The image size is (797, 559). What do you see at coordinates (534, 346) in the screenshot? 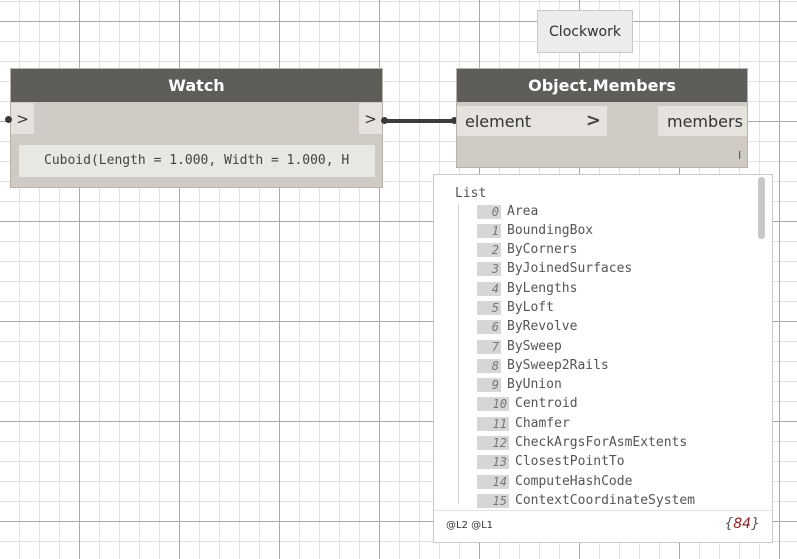
I see `list-value: BySweep` at bounding box center [534, 346].